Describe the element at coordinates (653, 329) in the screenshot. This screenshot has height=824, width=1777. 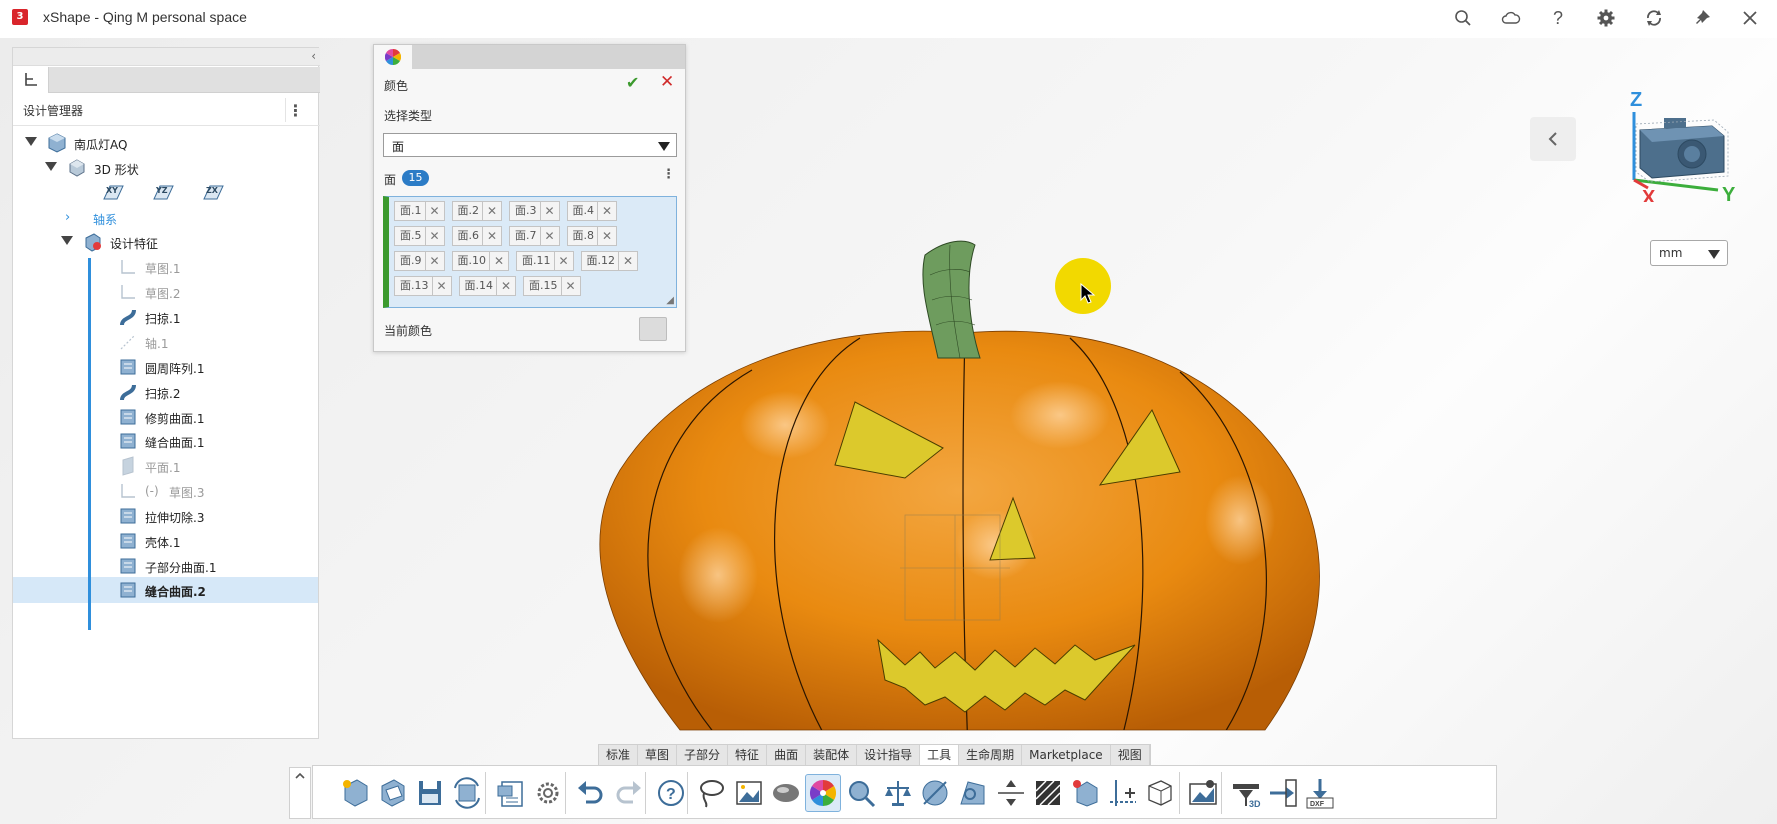
I see `current-color-swatch` at that location.